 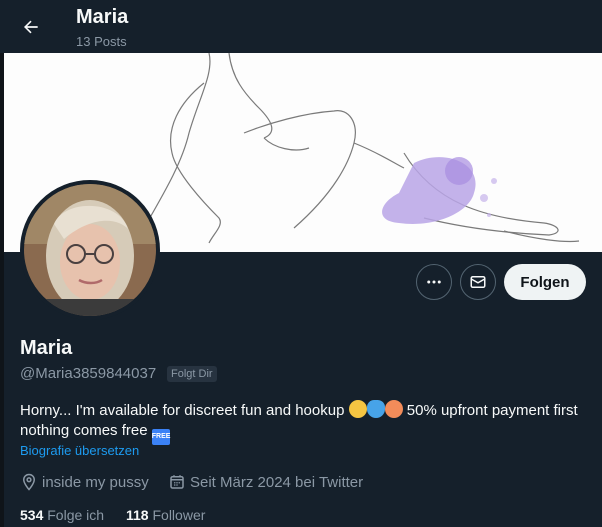 I want to click on followers-link: 118 Follower, so click(x=165, y=515).